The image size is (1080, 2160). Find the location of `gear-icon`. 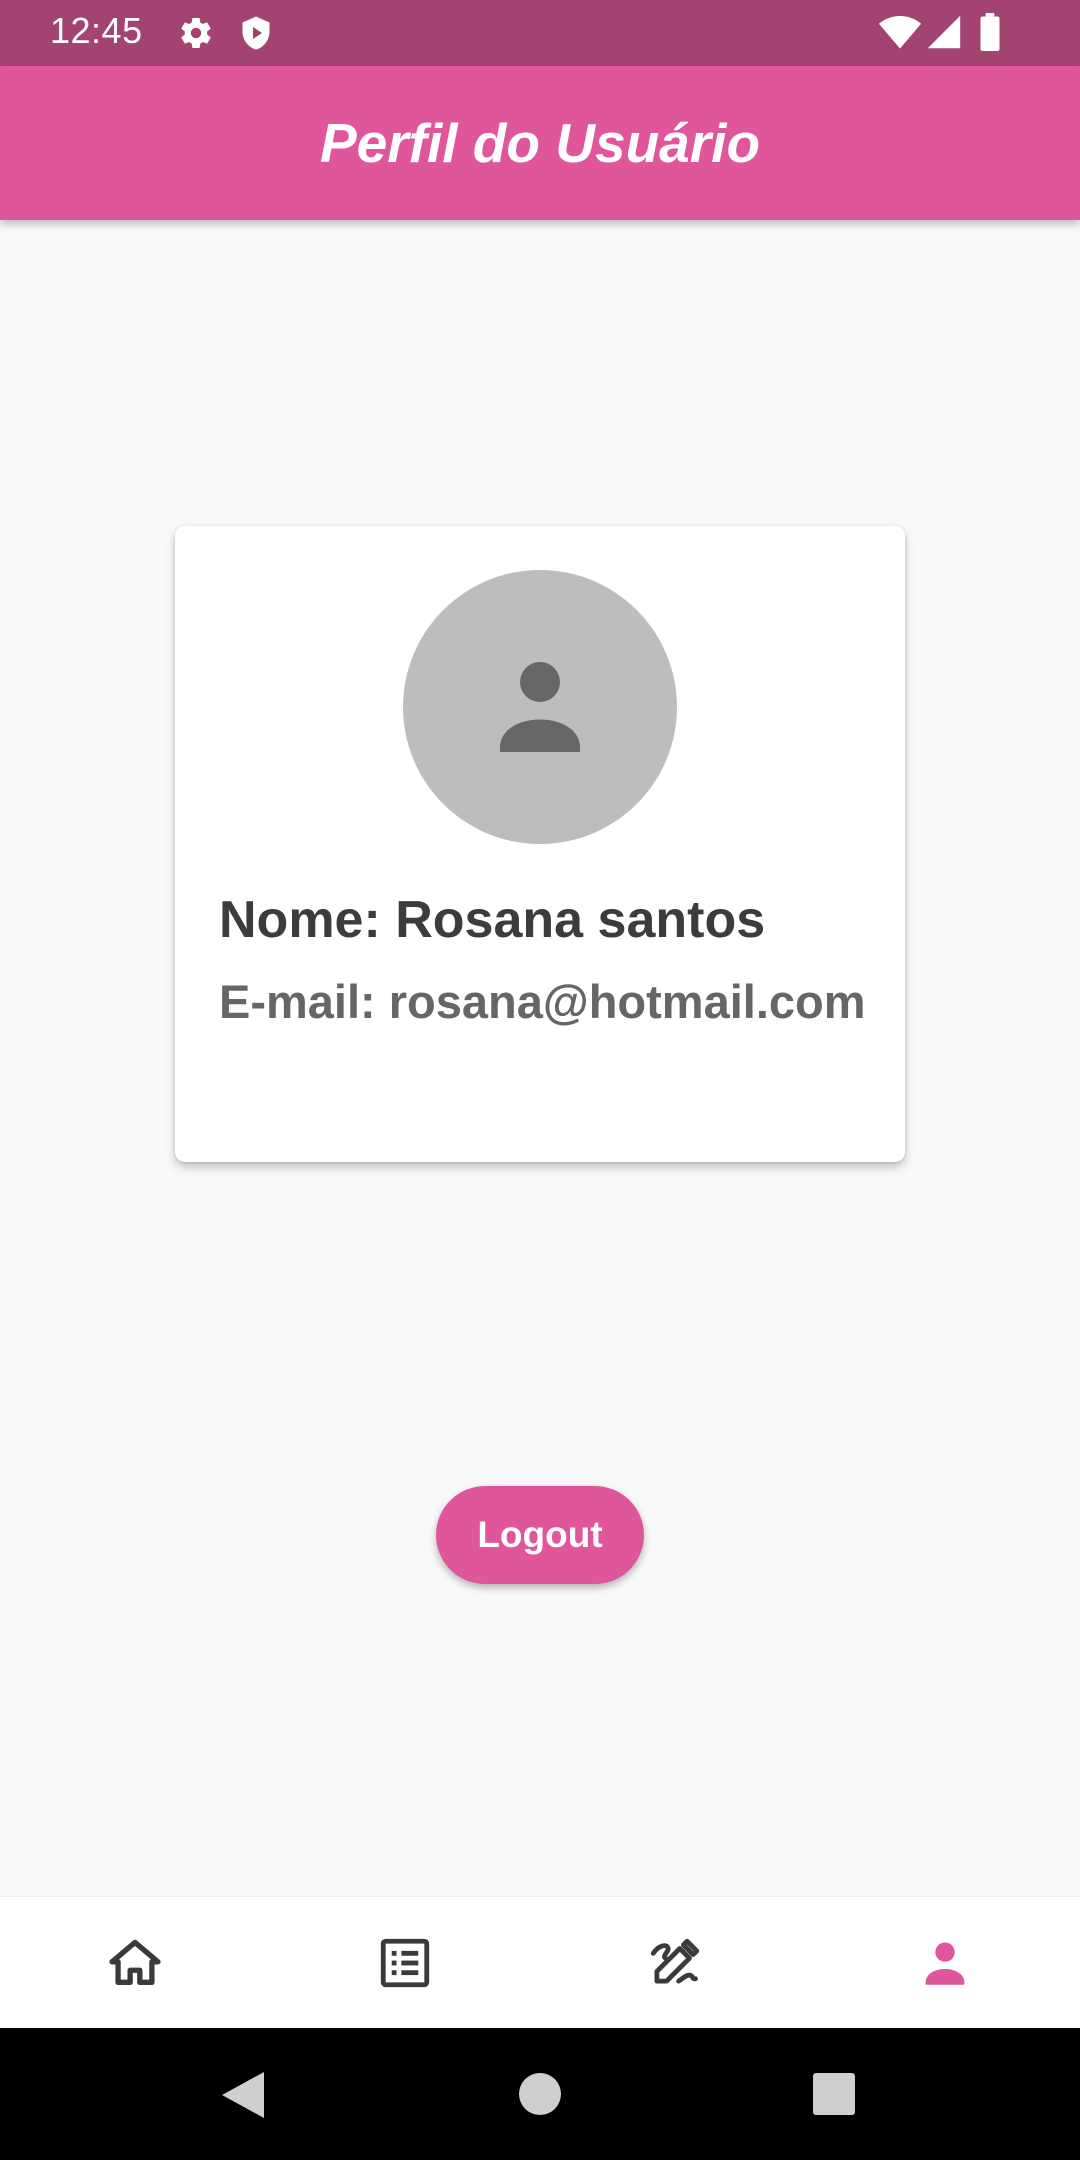

gear-icon is located at coordinates (196, 33).